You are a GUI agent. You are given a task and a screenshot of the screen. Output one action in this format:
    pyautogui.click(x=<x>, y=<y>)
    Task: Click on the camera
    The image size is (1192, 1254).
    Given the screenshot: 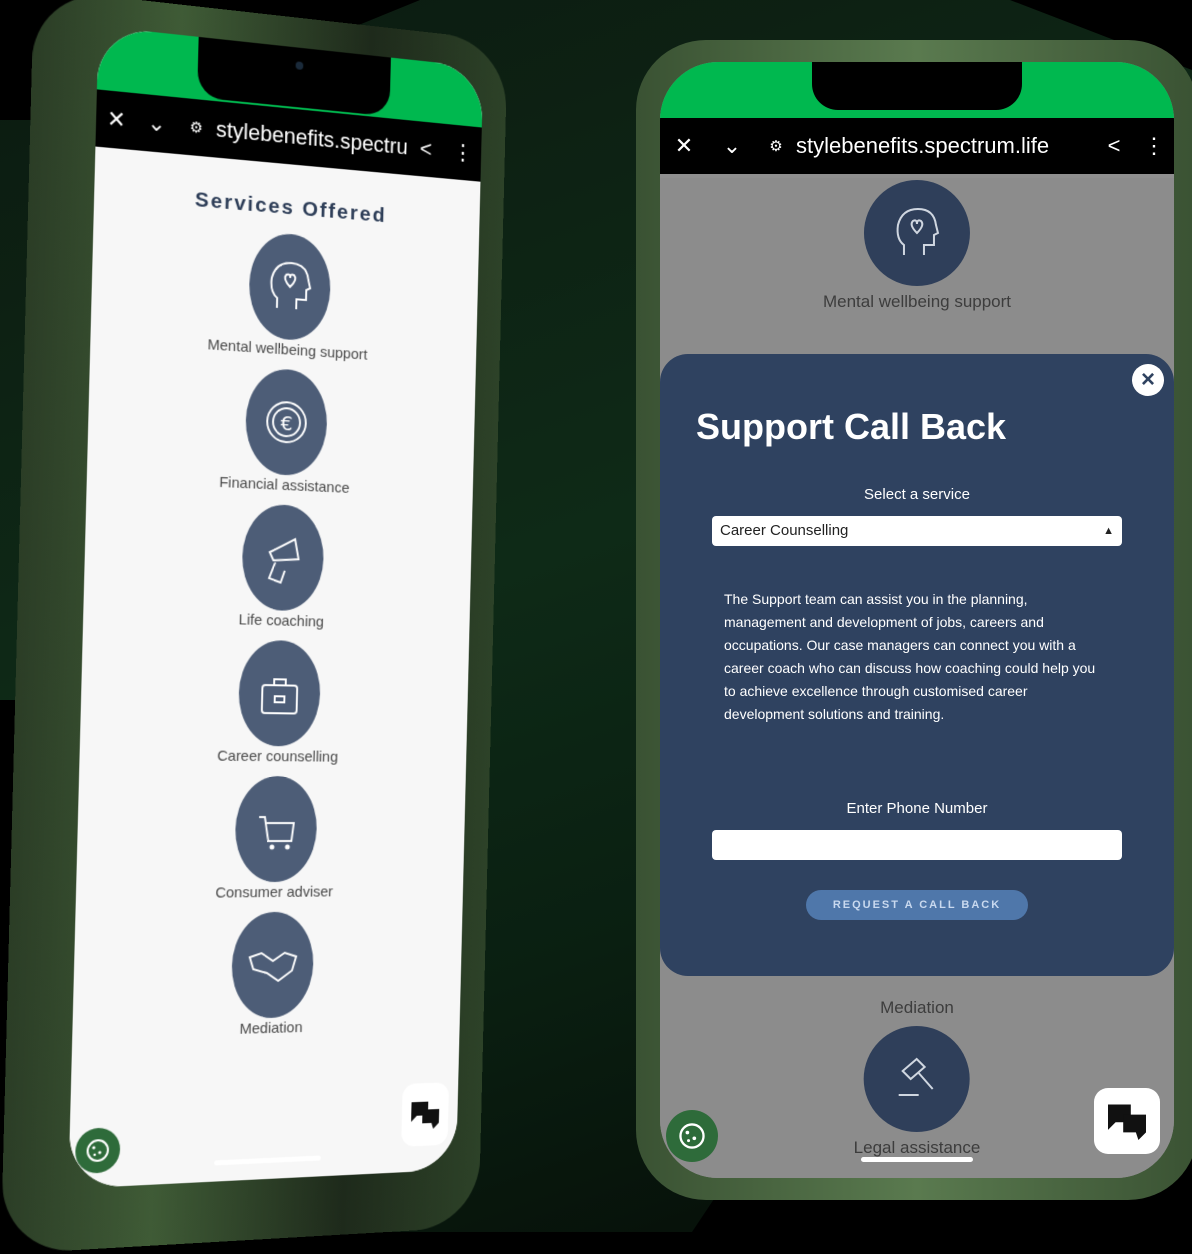 What is the action you would take?
    pyautogui.click(x=299, y=66)
    